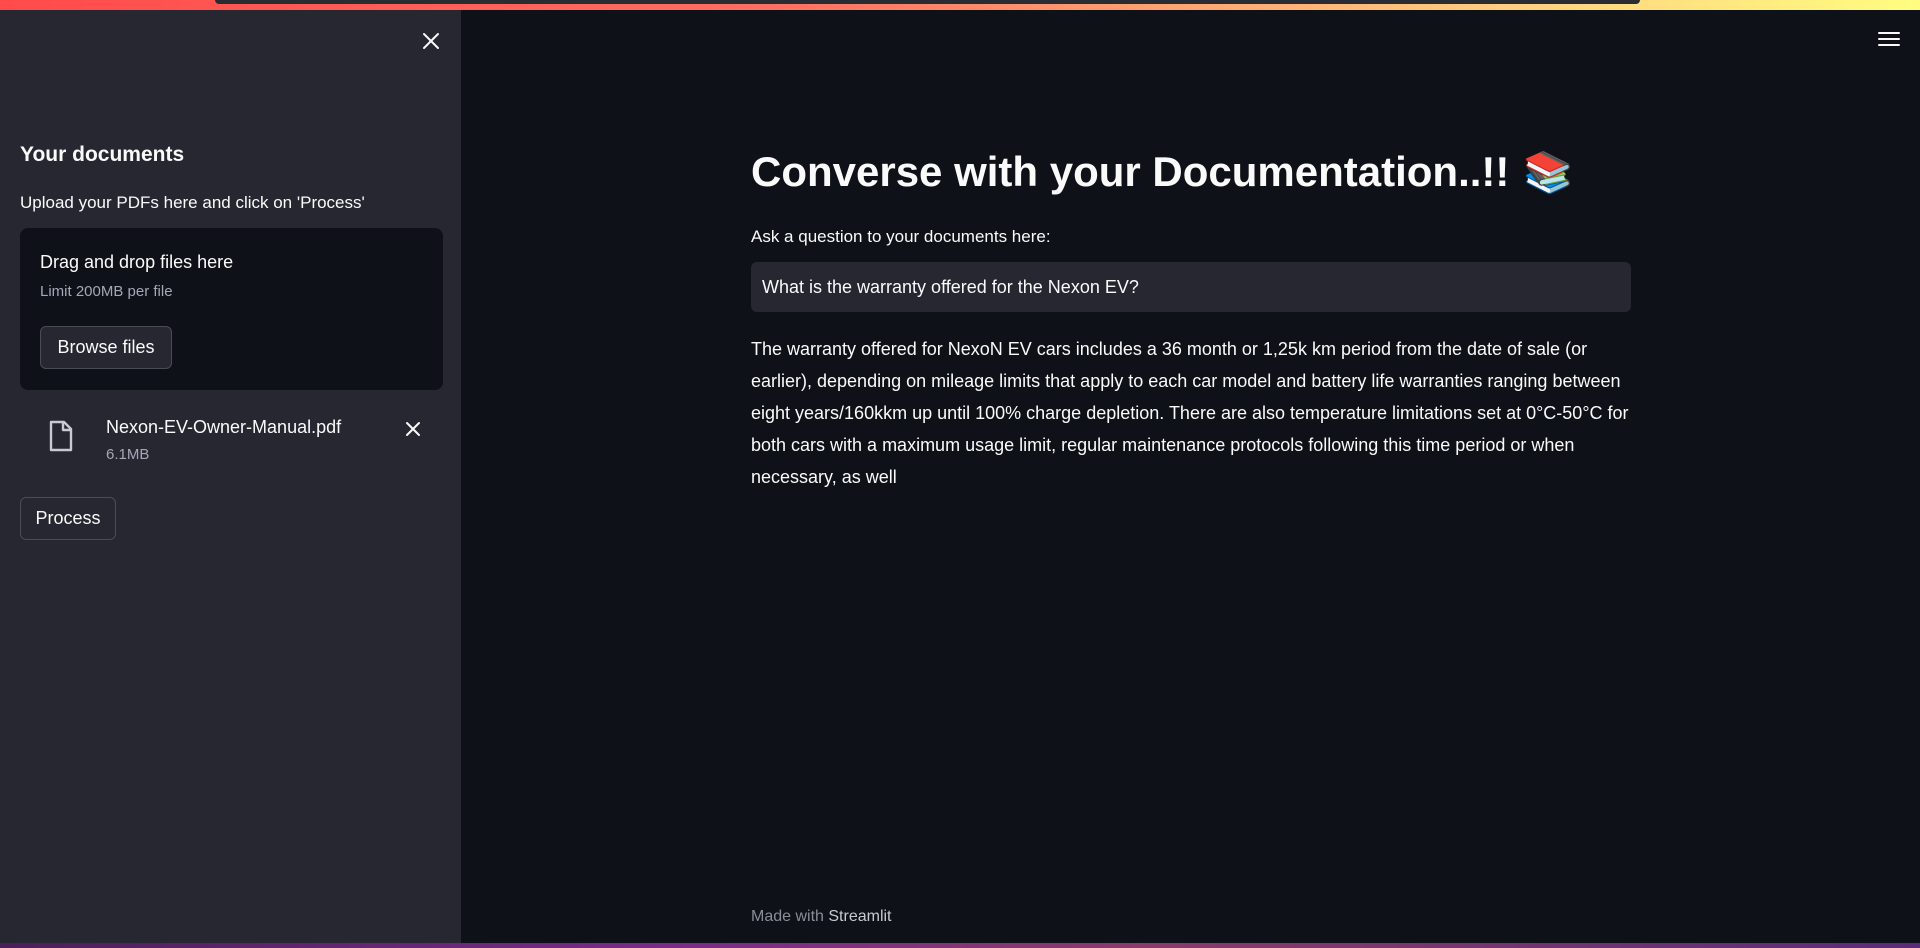 This screenshot has width=1920, height=948. I want to click on dropzone-title: Drag and drop files here, so click(137, 262).